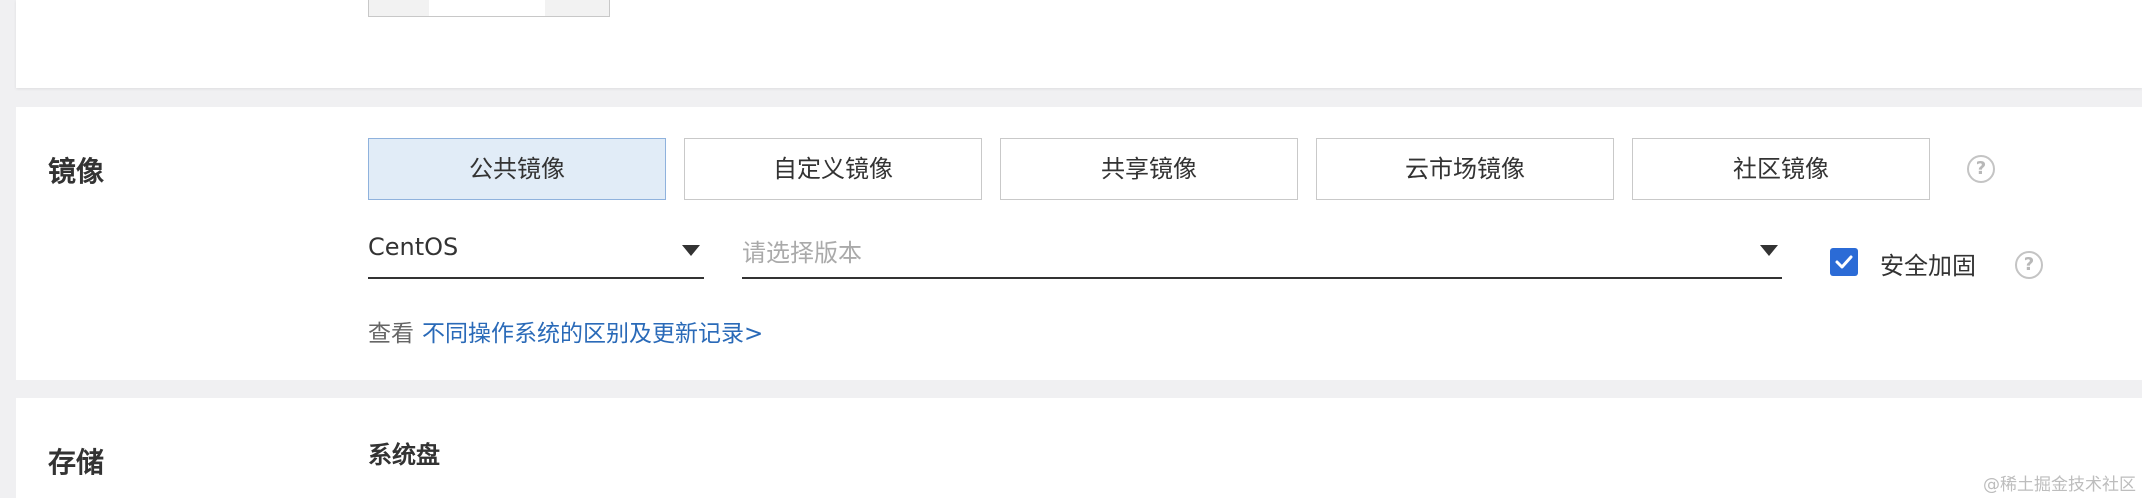 Image resolution: width=2142 pixels, height=498 pixels. What do you see at coordinates (802, 253) in the screenshot?
I see `version-select-placeholder: 请选择版本` at bounding box center [802, 253].